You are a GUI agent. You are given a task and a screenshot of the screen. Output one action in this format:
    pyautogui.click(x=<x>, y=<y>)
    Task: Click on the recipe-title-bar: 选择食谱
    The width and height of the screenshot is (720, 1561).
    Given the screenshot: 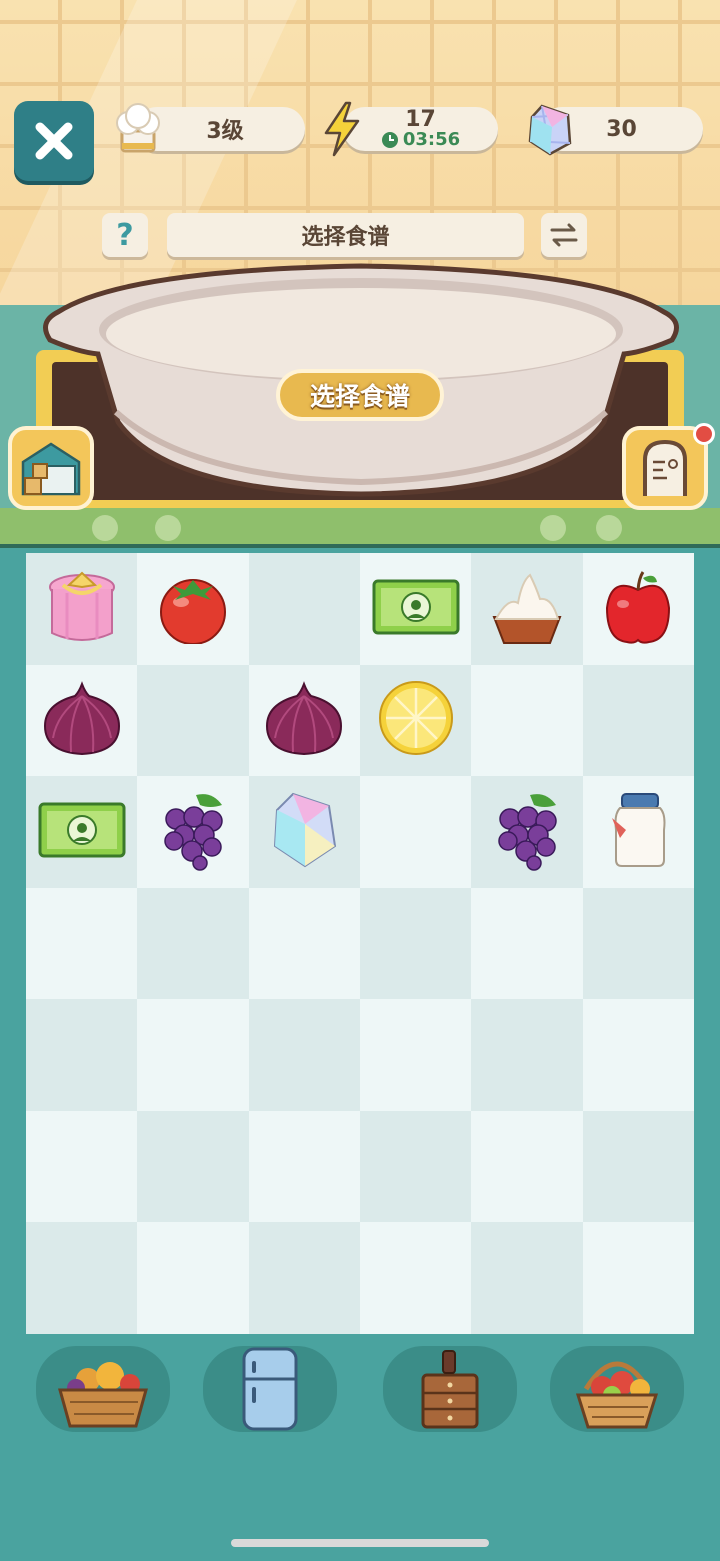 What is the action you would take?
    pyautogui.click(x=345, y=235)
    